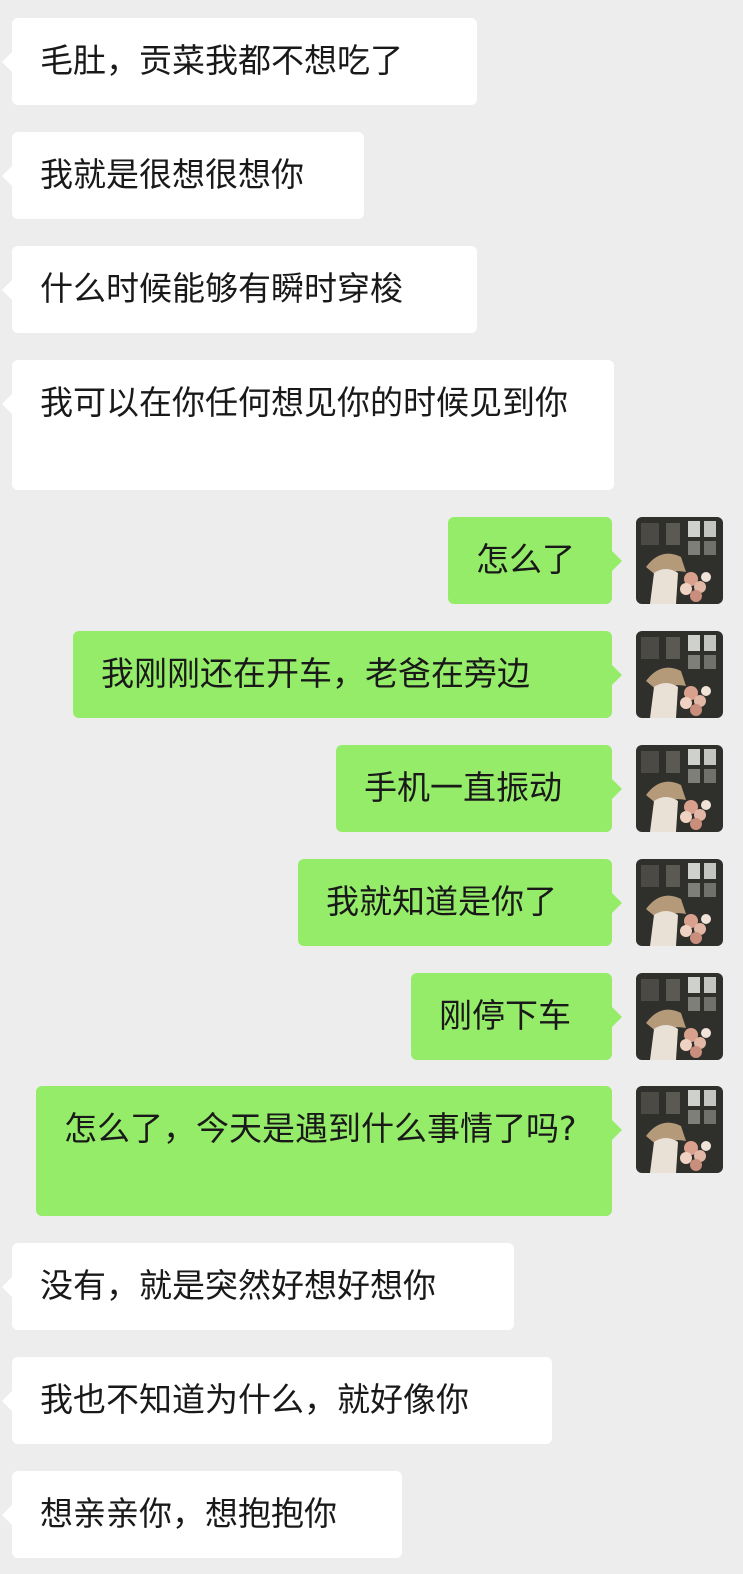 The height and width of the screenshot is (1574, 743). Describe the element at coordinates (347, 674) in the screenshot. I see `message-bubble-outgoing: 我刚刚还在开车，老爸在旁边` at that location.